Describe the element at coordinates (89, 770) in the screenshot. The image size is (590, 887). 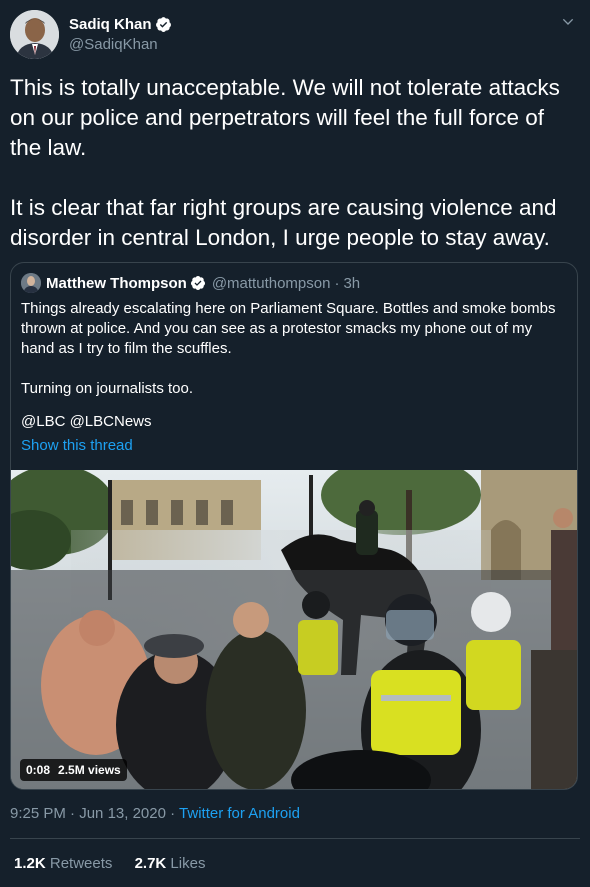
I see `video-views: 2.5M views` at that location.